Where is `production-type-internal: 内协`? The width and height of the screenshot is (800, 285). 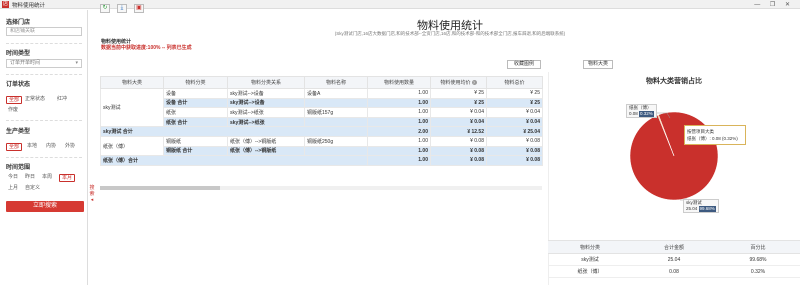 production-type-internal: 内协 is located at coordinates (51, 147).